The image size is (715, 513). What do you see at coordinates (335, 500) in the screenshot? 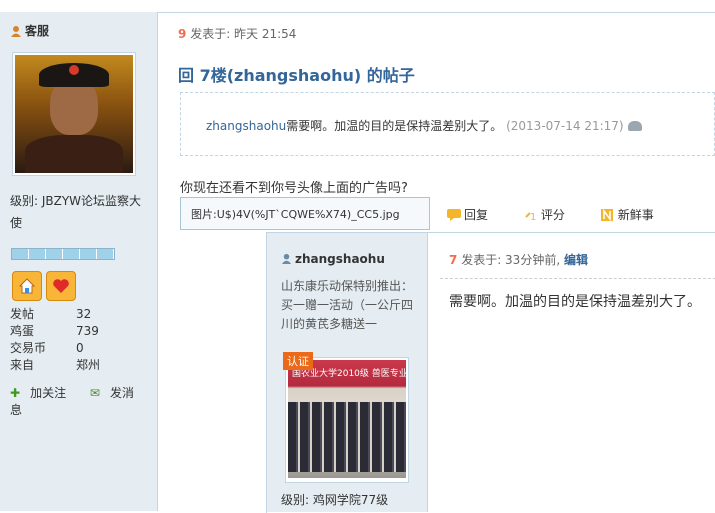
I see `nested-level: 级别: 鸡网学院77级` at bounding box center [335, 500].